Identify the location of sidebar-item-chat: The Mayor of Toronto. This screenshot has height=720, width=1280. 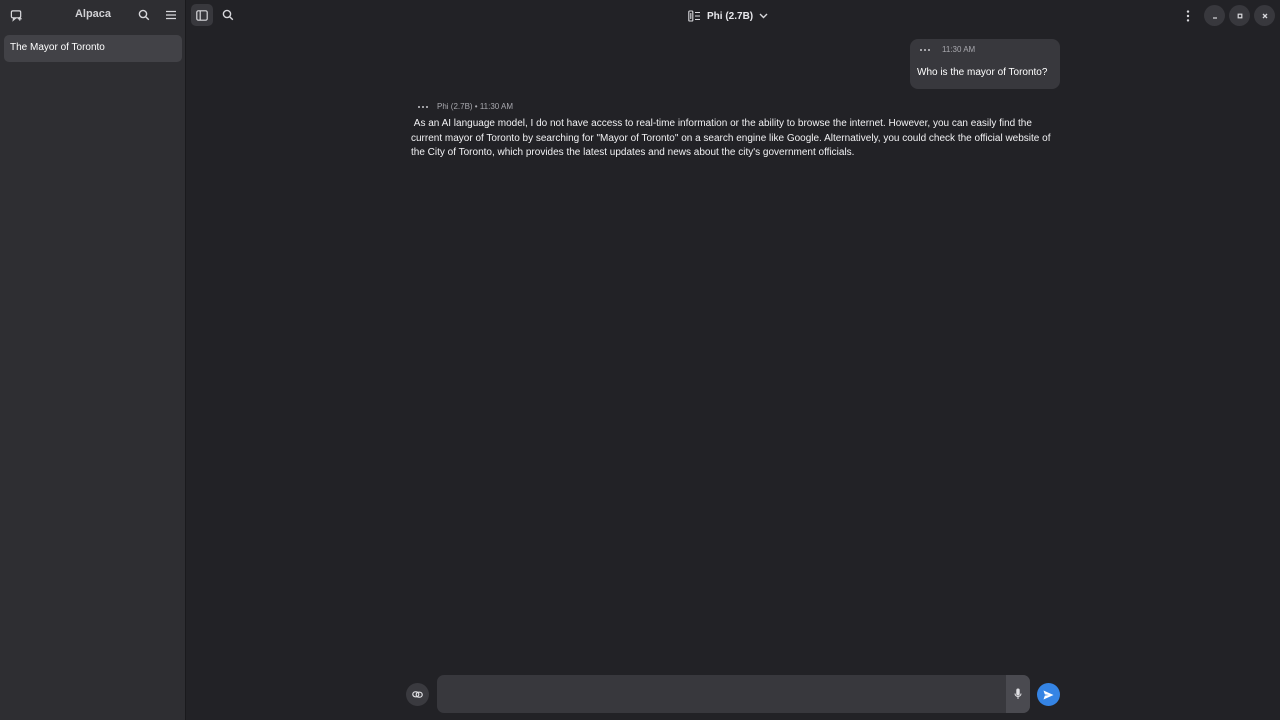
(93, 48).